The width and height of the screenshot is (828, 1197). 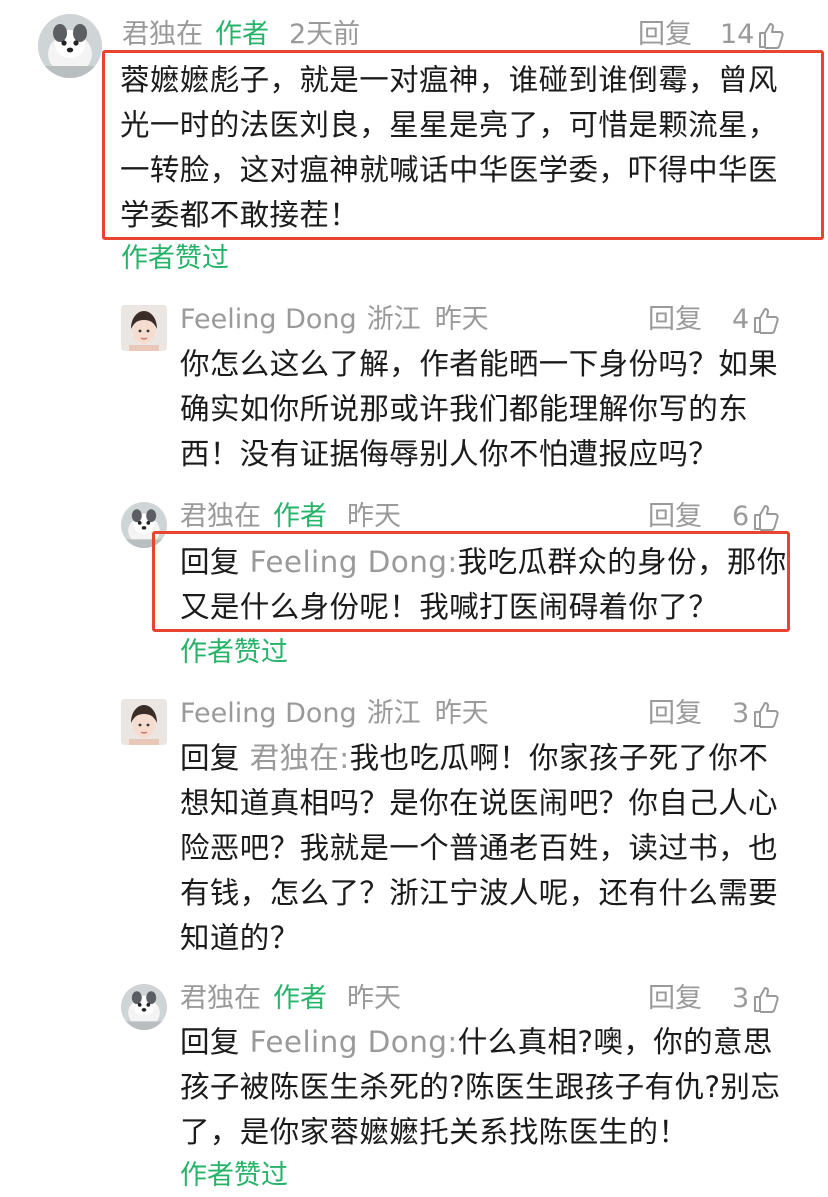 I want to click on comment-meta: 君独在 作者 2天前, so click(x=241, y=35).